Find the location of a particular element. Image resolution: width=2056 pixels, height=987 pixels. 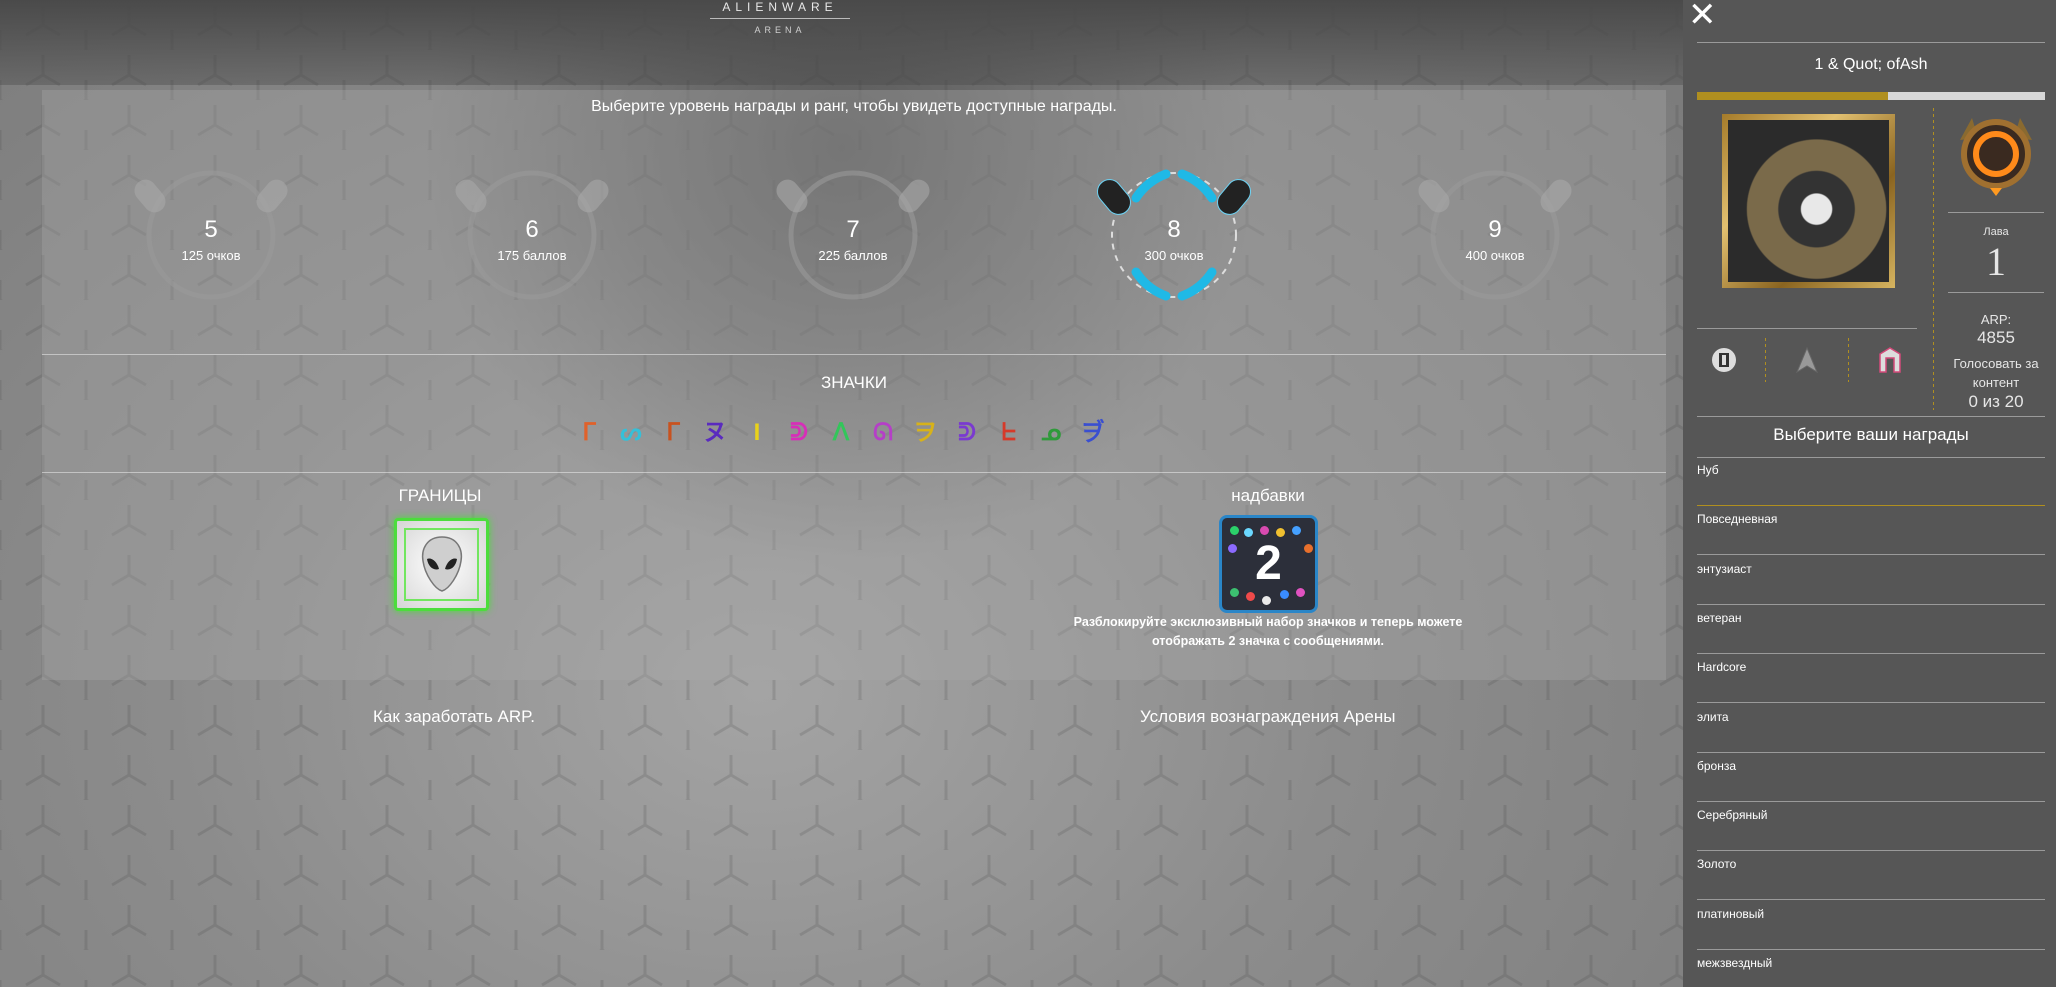

logo-divider is located at coordinates (780, 18).